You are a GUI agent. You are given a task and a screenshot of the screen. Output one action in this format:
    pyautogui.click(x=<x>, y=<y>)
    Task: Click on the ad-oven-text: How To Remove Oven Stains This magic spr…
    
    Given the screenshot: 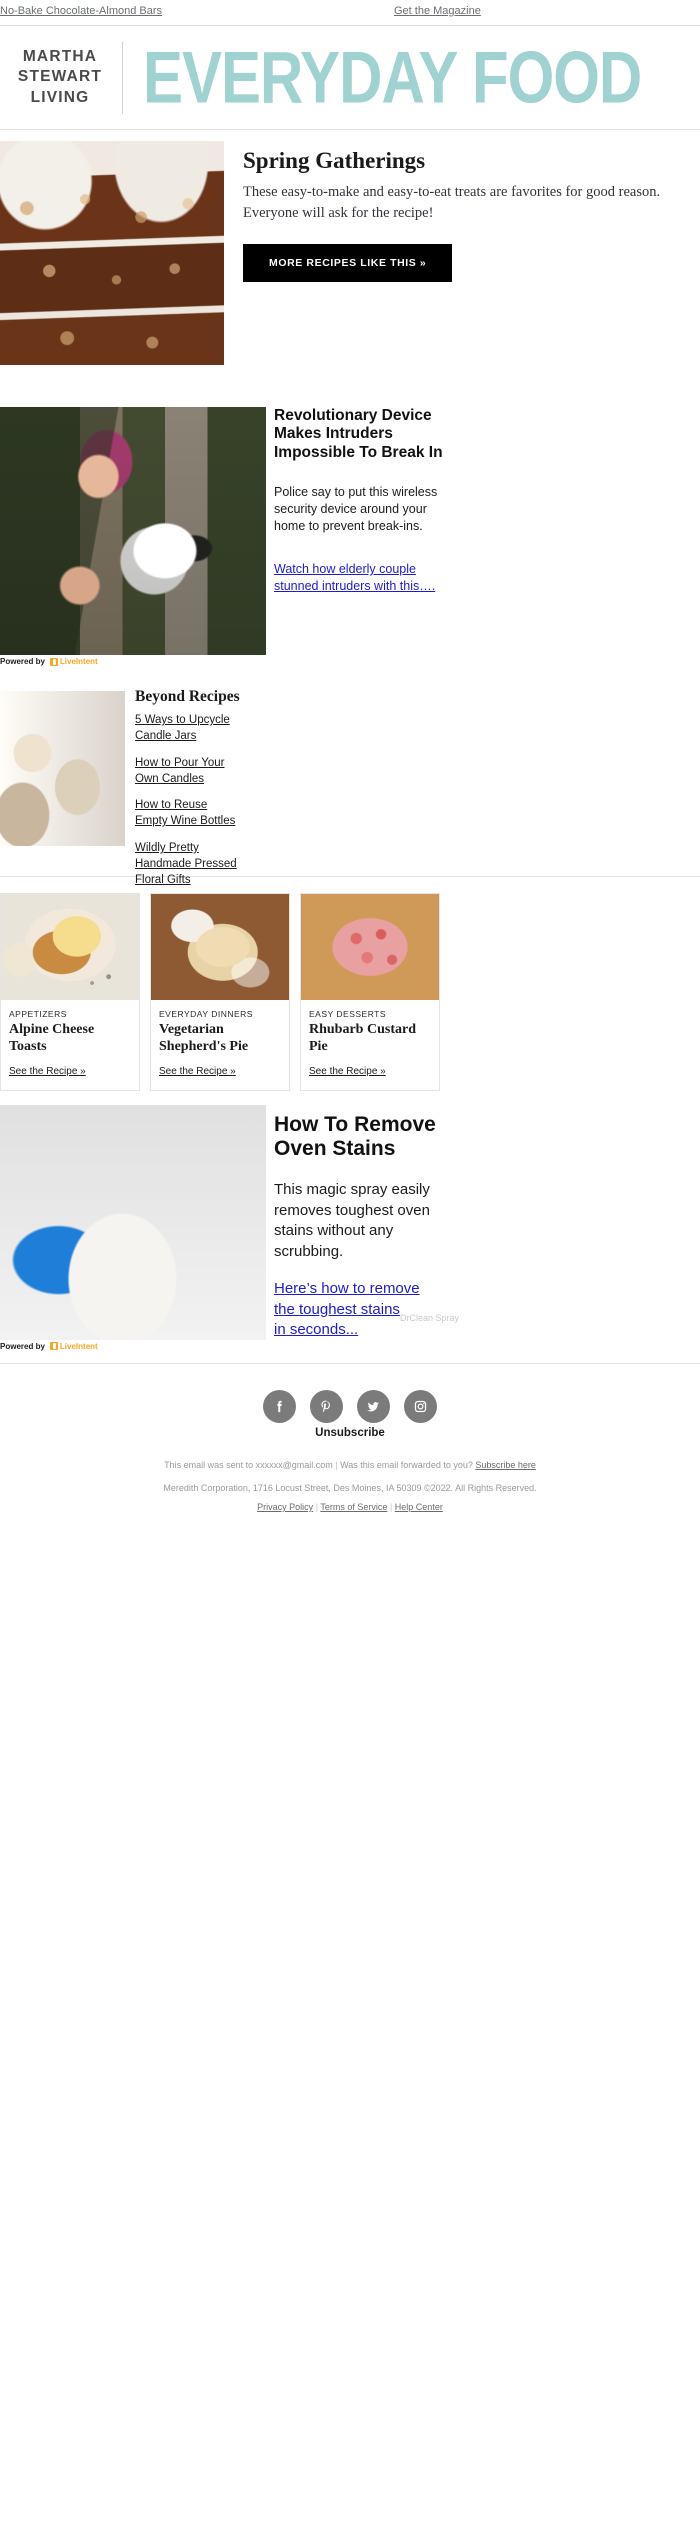 What is the action you would take?
    pyautogui.click(x=484, y=1227)
    